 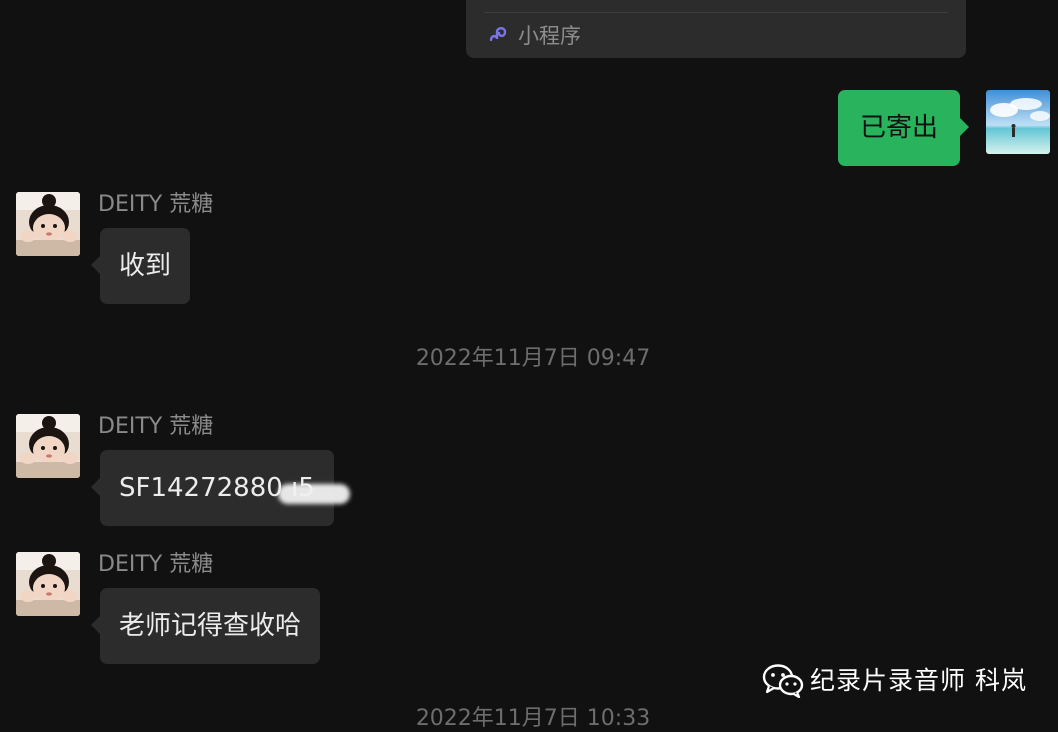 I want to click on mini-program-card: 小程序, so click(x=716, y=29).